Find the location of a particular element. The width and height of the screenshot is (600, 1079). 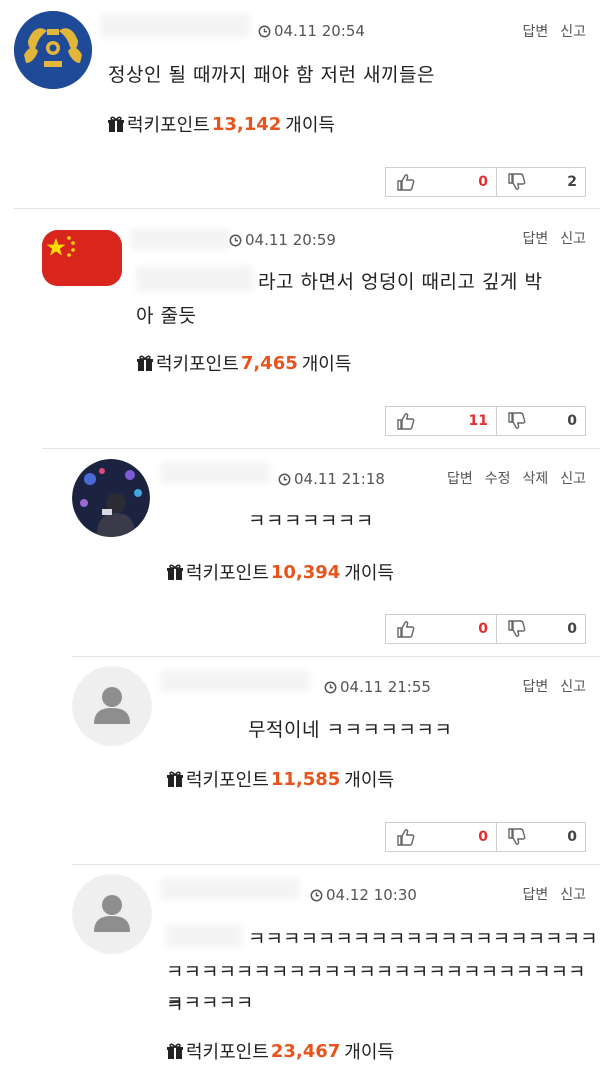

points-value: 23,467 is located at coordinates (305, 1051).